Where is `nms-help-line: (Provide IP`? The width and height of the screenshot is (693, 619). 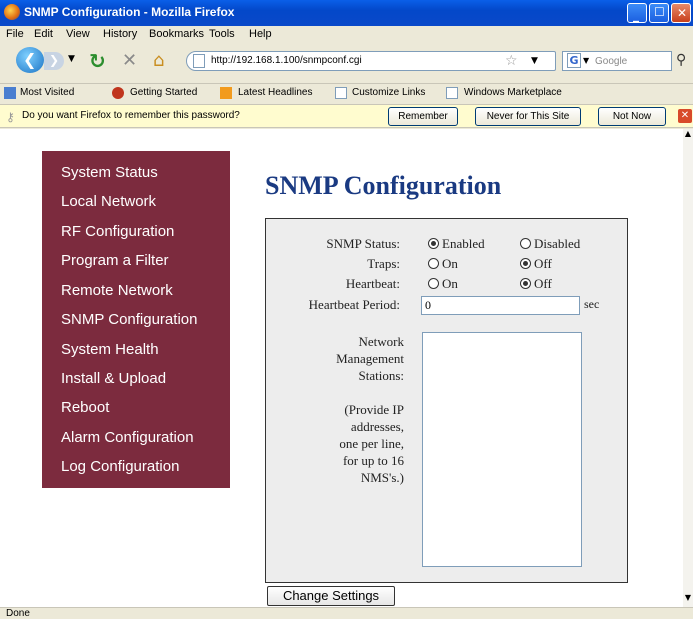 nms-help-line: (Provide IP is located at coordinates (374, 409).